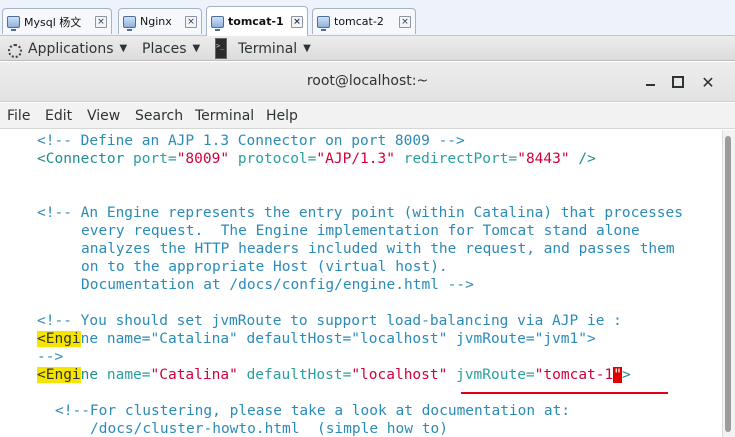 The image size is (735, 437). I want to click on tab-label: Mysql 杨文, so click(53, 22).